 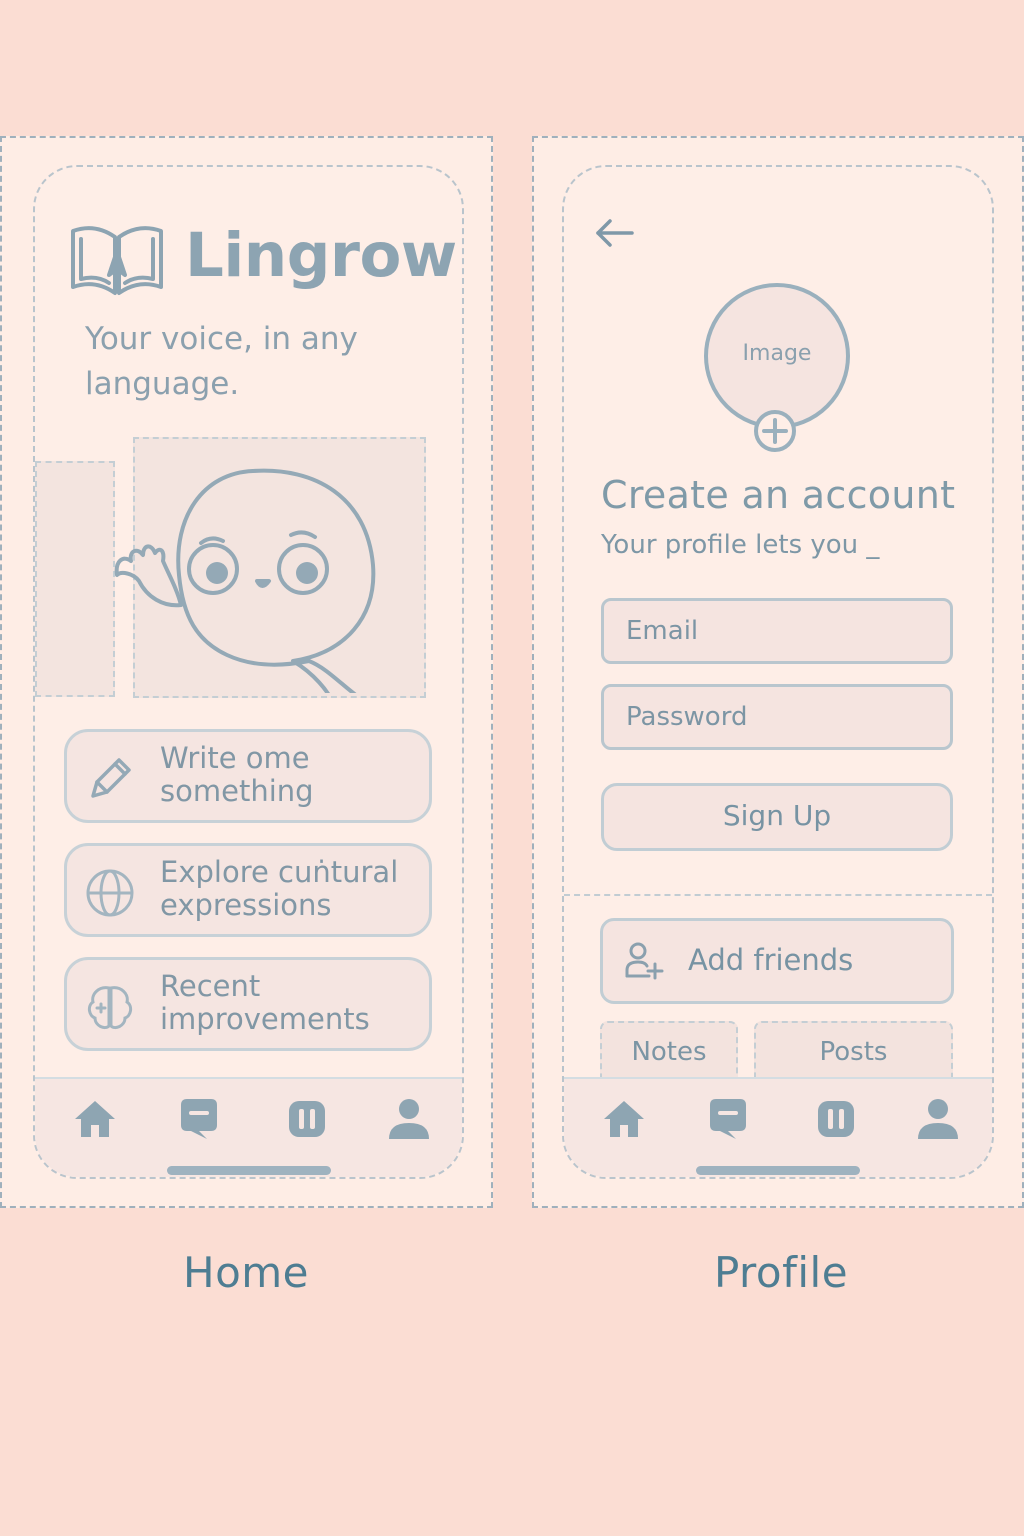 I want to click on app-tagline: Your voice, in any language., so click(x=221, y=361).